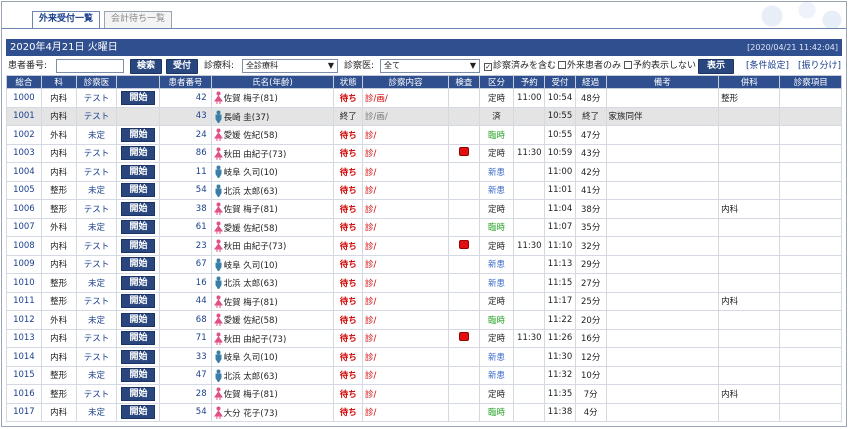  What do you see at coordinates (246, 117) in the screenshot?
I see `patient-name: 長崎 圭(37)` at bounding box center [246, 117].